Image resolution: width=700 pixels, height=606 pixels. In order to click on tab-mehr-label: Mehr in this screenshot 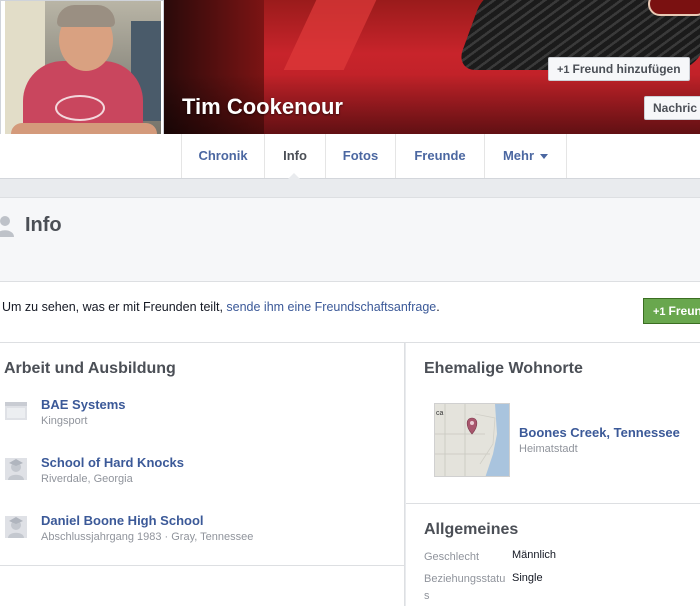, I will do `click(518, 155)`.